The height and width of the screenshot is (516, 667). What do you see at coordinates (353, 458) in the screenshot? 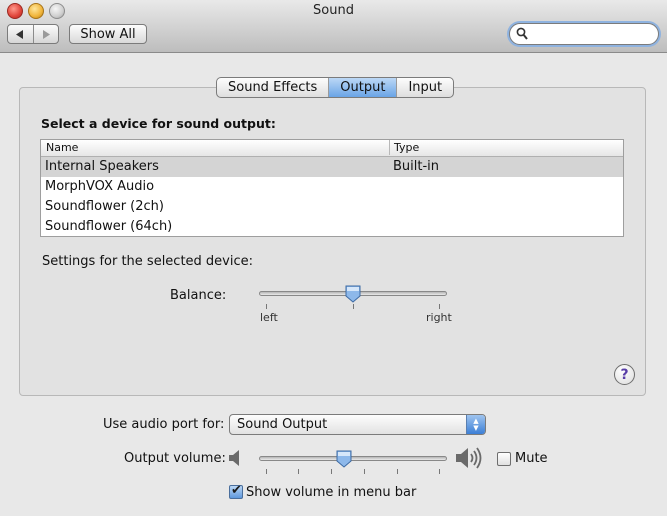
I see `volume-slider-track` at bounding box center [353, 458].